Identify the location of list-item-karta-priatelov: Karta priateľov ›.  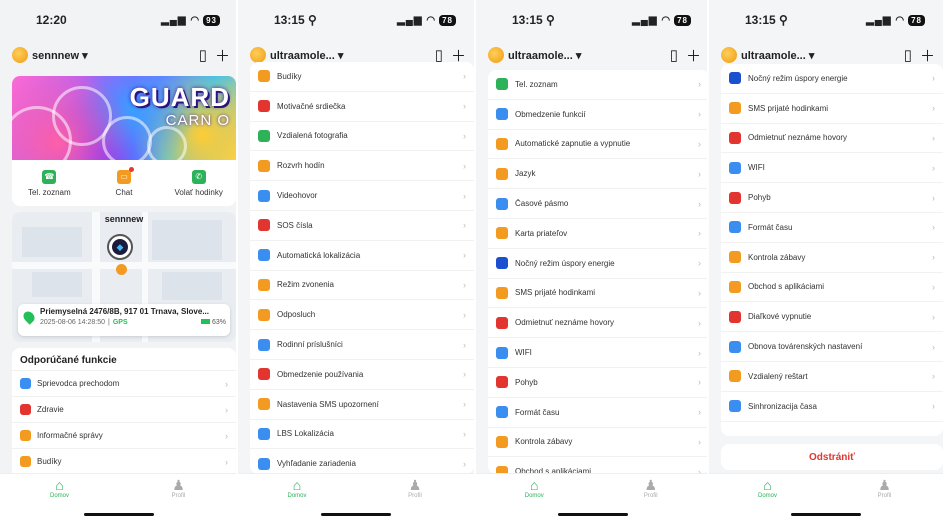
(598, 234).